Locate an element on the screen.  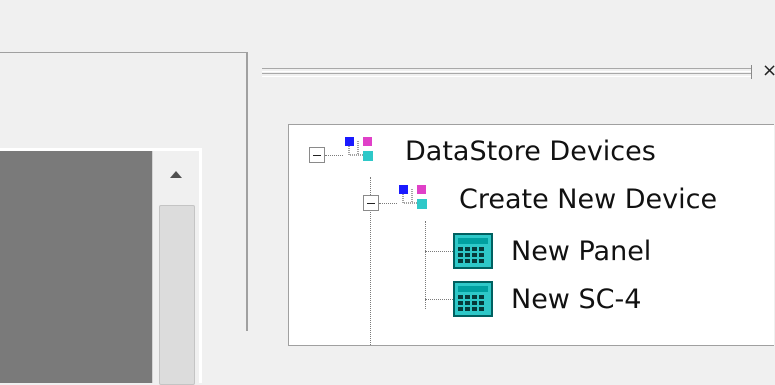
tree-node-label: New Panel is located at coordinates (581, 251).